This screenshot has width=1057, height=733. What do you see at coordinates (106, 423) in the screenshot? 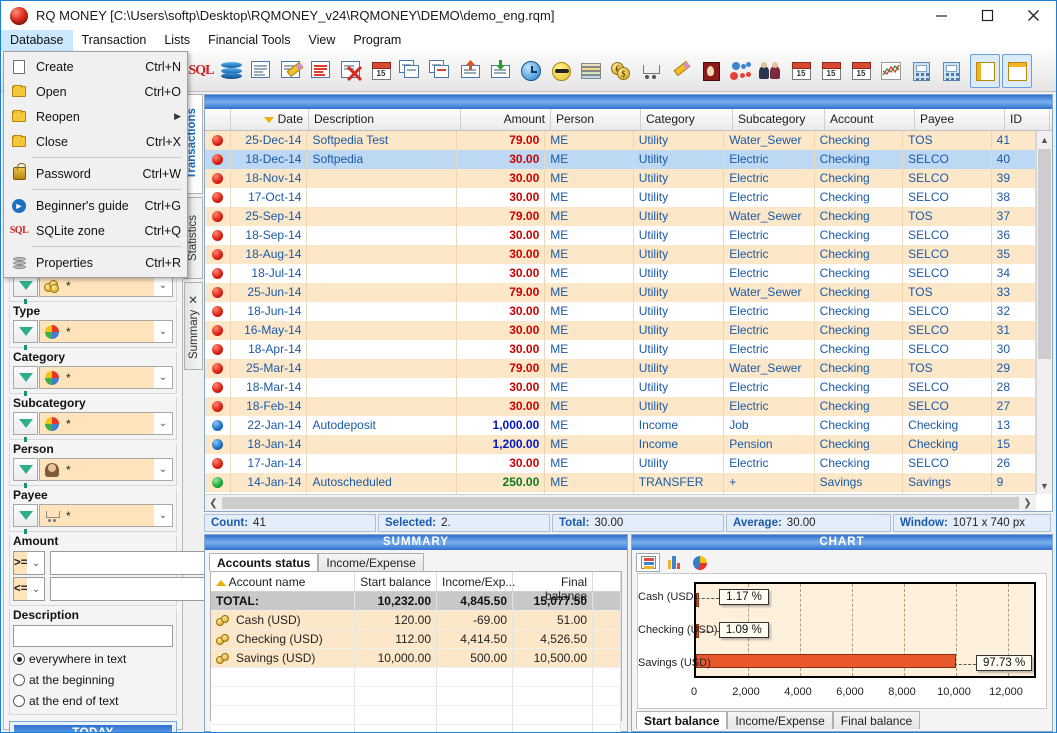
I see `subcategory-combo: * ⌄` at bounding box center [106, 423].